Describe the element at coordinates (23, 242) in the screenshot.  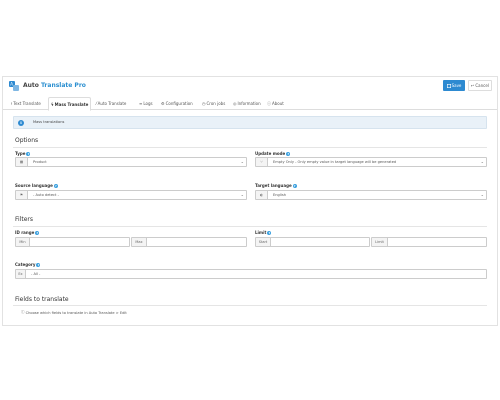
I see `min-addon: Min` at that location.